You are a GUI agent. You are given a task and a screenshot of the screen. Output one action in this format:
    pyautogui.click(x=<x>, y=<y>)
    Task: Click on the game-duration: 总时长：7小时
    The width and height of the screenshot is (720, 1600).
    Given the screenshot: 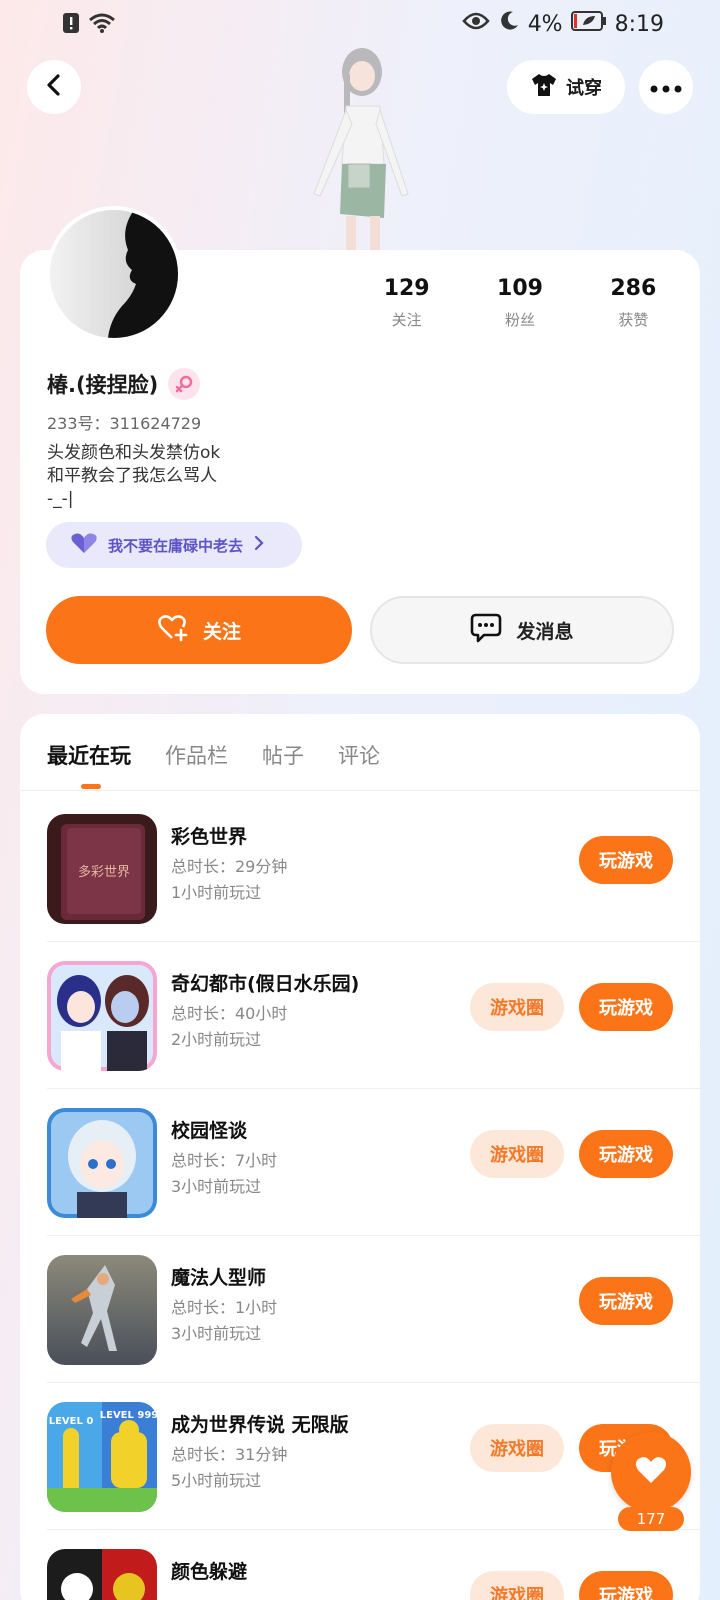 What is the action you would take?
    pyautogui.click(x=224, y=1160)
    